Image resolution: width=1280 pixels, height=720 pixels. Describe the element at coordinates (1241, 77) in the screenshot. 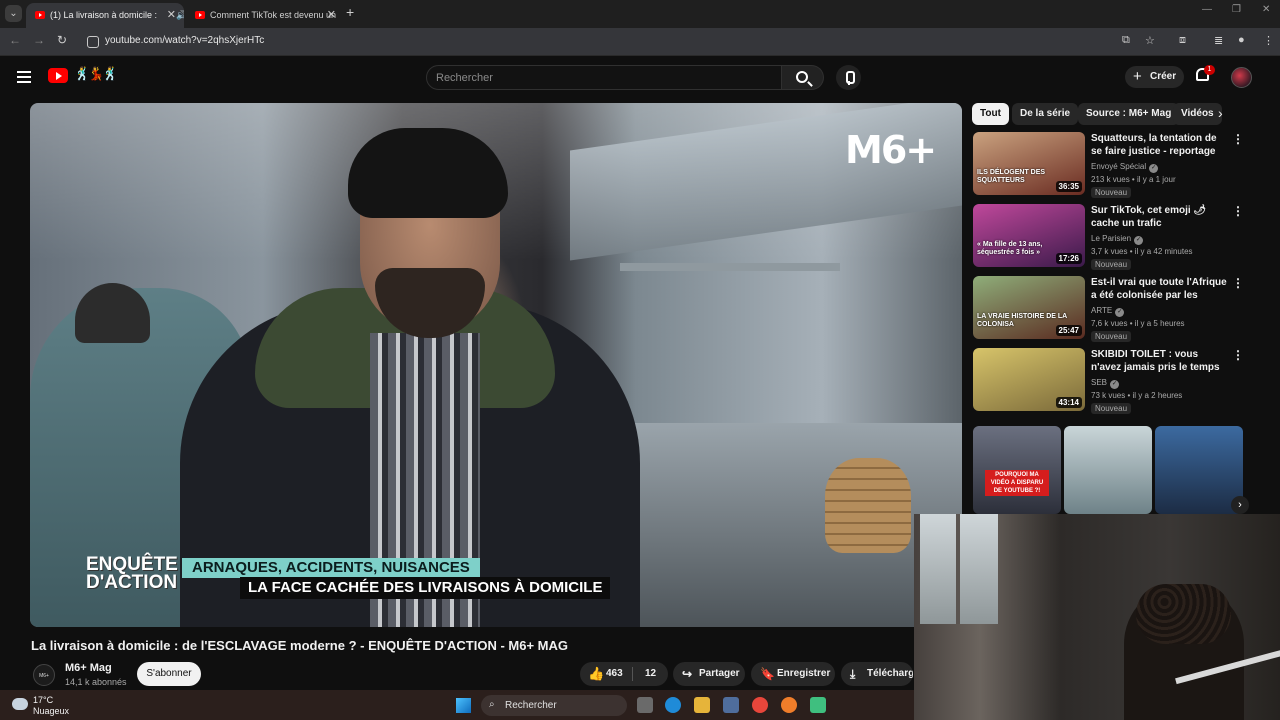

I see `account-avatar` at that location.